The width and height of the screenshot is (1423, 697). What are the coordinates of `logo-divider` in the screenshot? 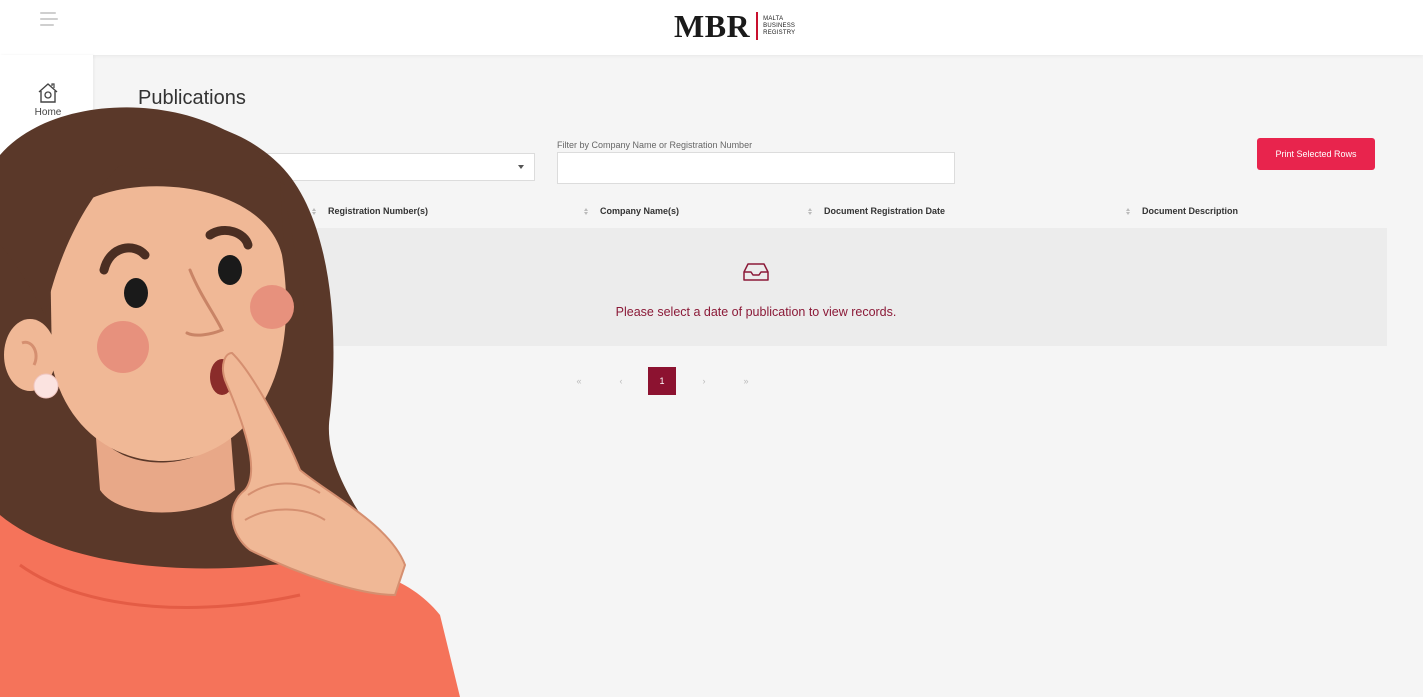 It's located at (757, 26).